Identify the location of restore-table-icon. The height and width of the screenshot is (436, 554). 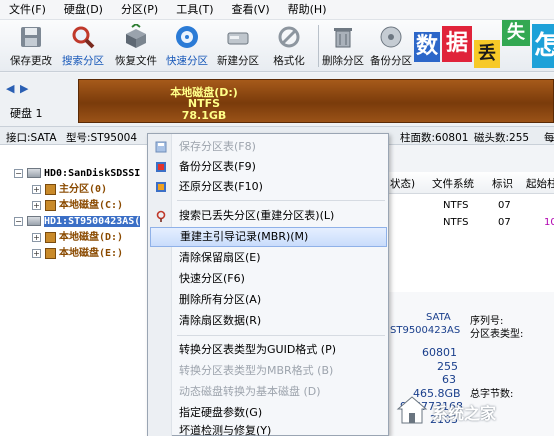
(161, 187).